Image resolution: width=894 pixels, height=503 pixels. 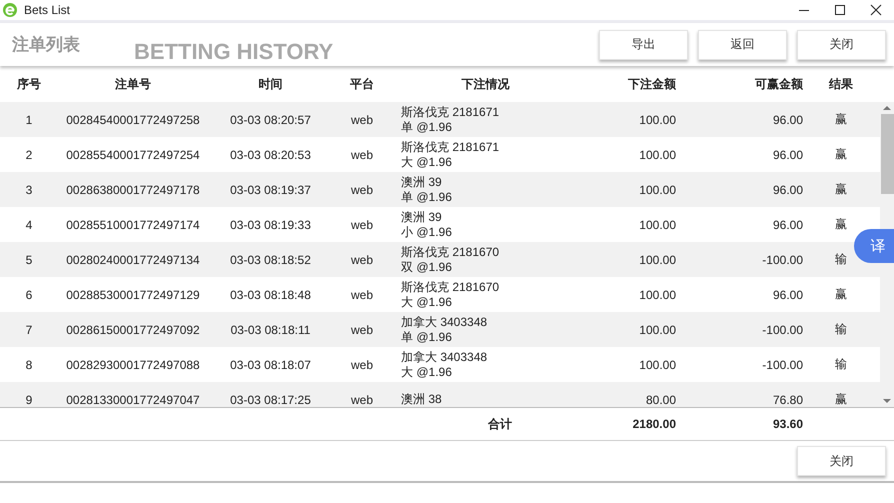 I want to click on maximize-icon, so click(x=840, y=10).